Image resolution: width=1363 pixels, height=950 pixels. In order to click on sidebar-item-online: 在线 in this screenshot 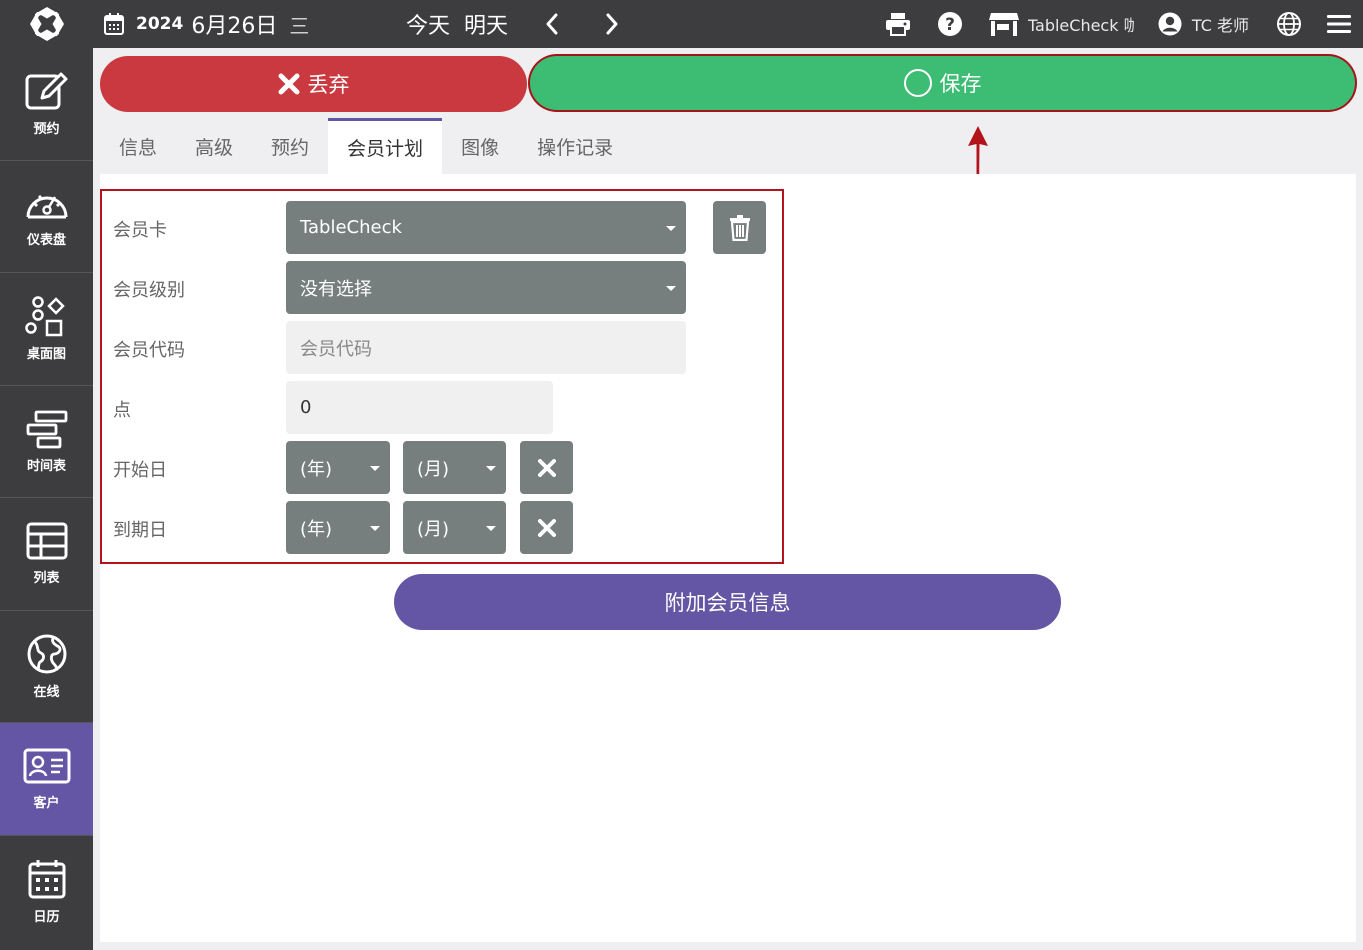, I will do `click(46, 667)`.